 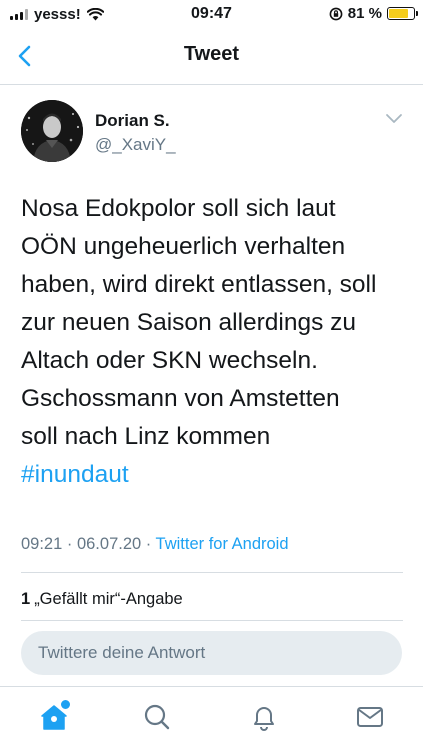 I want to click on tab-search, so click(x=157, y=717).